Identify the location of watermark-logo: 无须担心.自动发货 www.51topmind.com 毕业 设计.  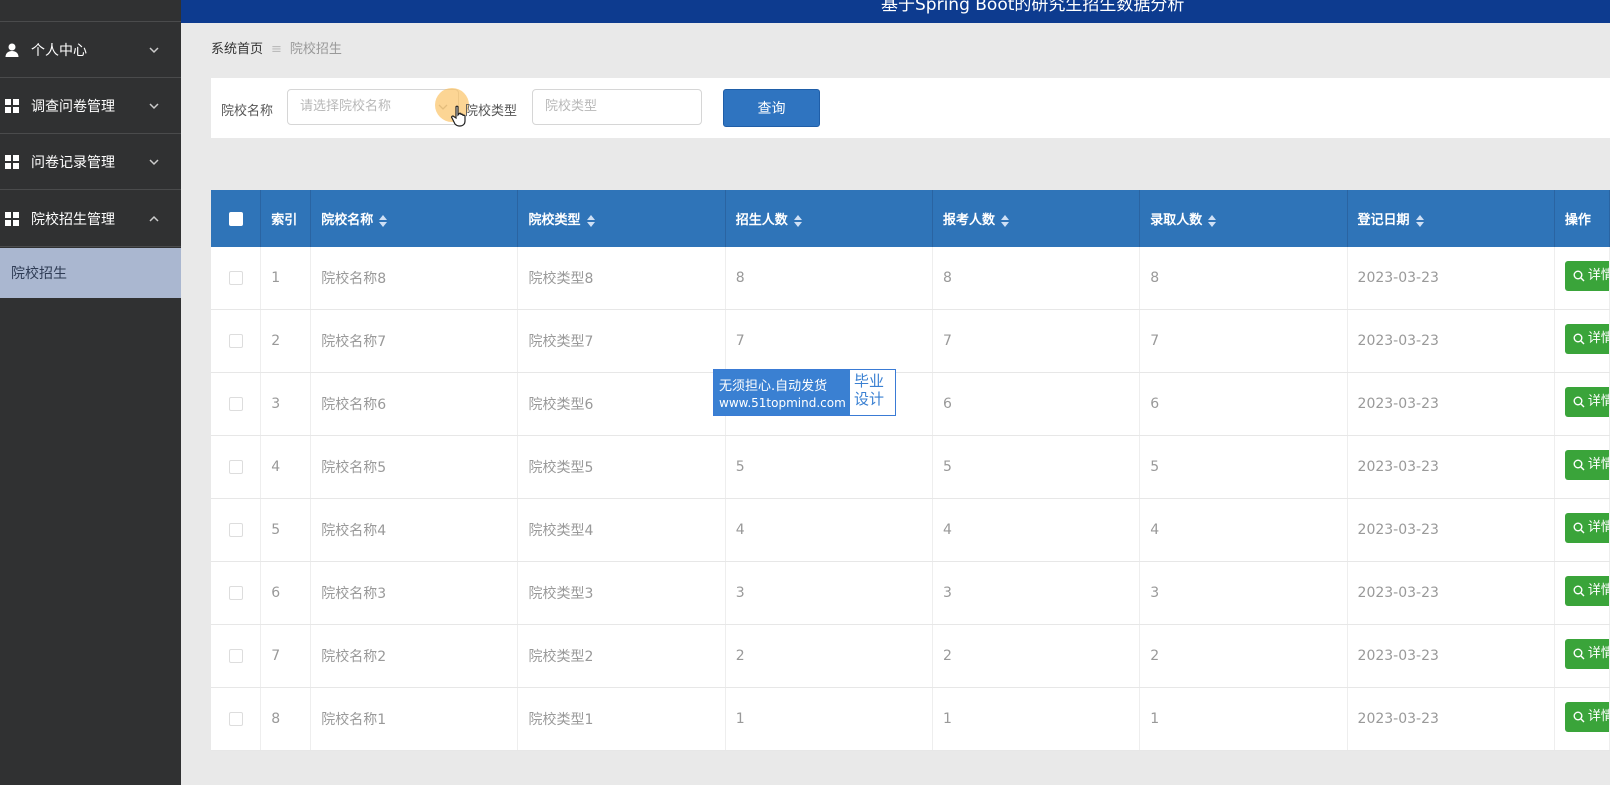
(804, 392).